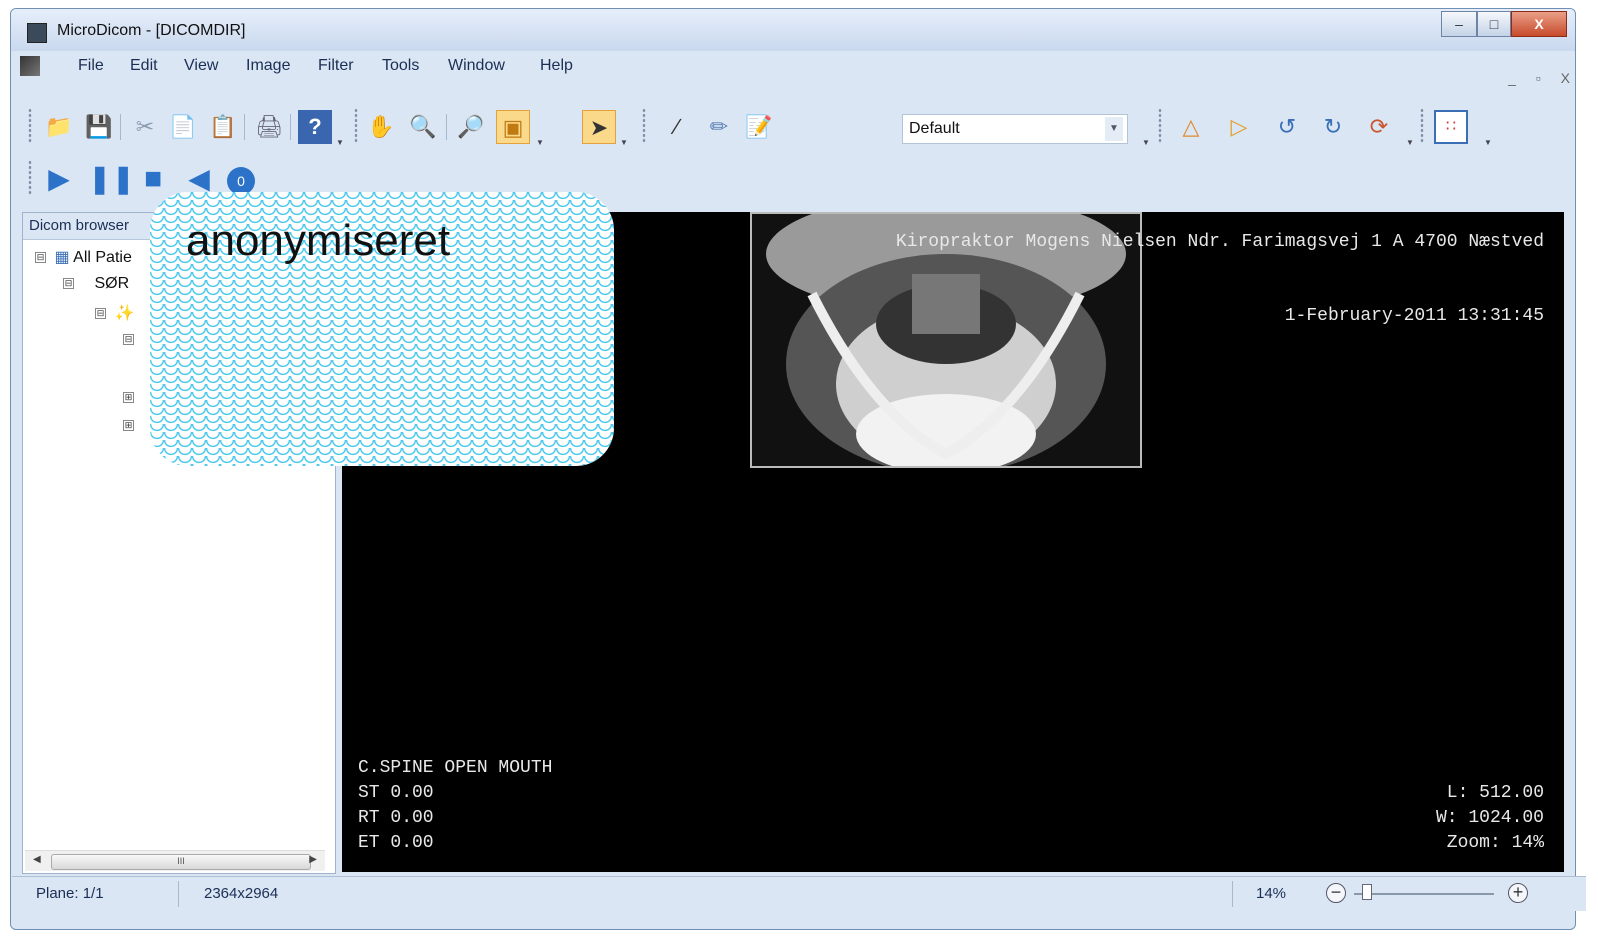 The width and height of the screenshot is (1598, 940). What do you see at coordinates (1494, 24) in the screenshot?
I see `maximize-button: □` at bounding box center [1494, 24].